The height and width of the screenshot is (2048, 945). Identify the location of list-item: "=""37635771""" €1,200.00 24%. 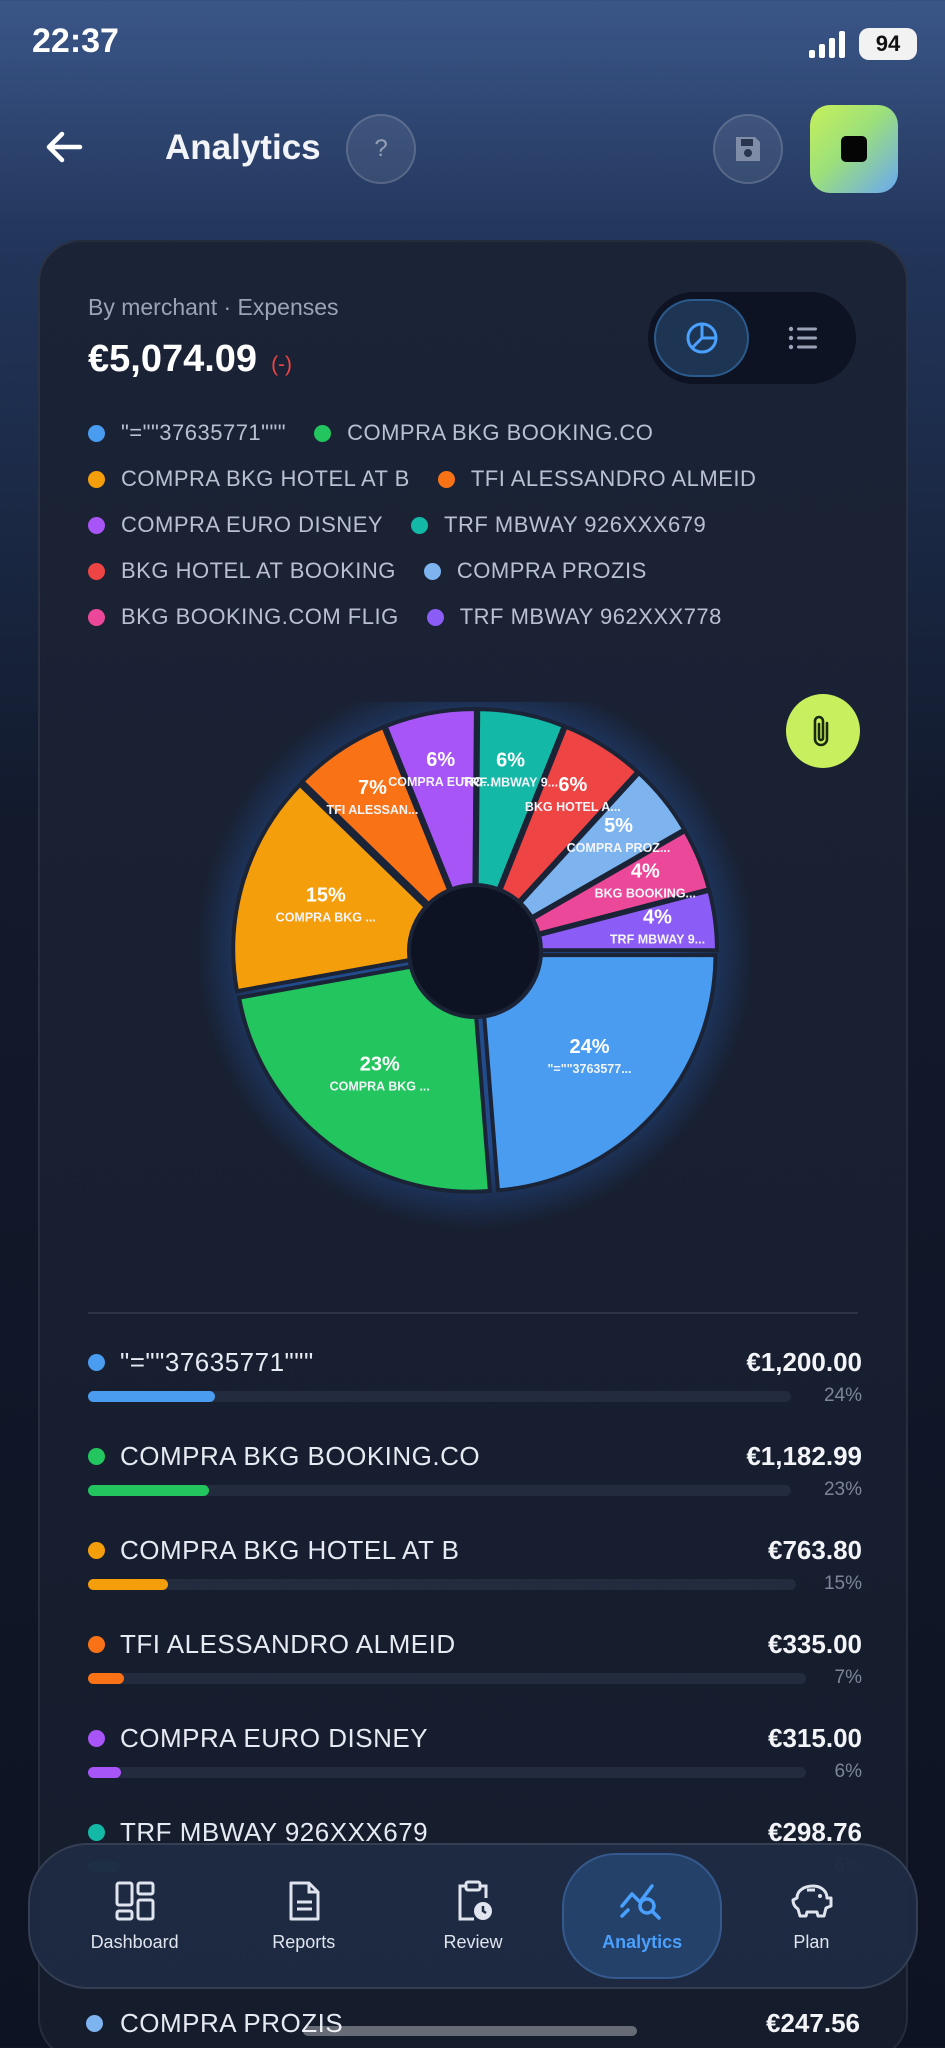
(475, 1394).